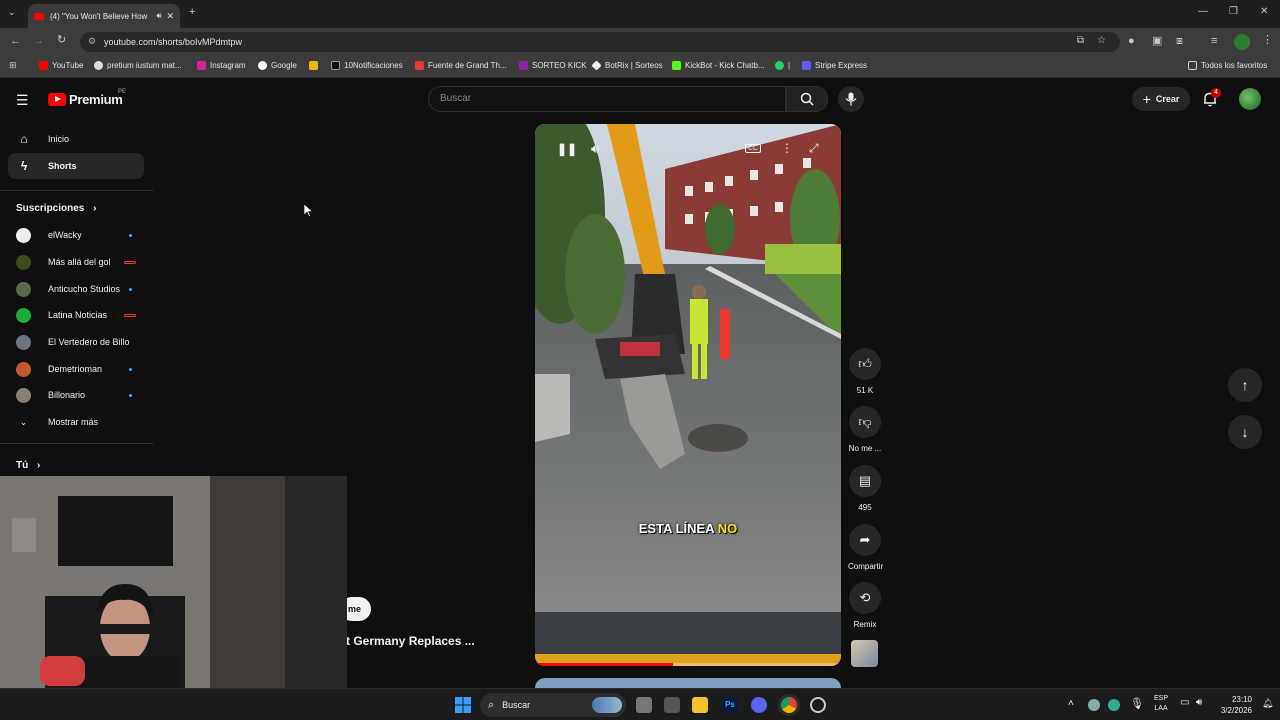  I want to click on next-short-button: ↓, so click(1245, 432).